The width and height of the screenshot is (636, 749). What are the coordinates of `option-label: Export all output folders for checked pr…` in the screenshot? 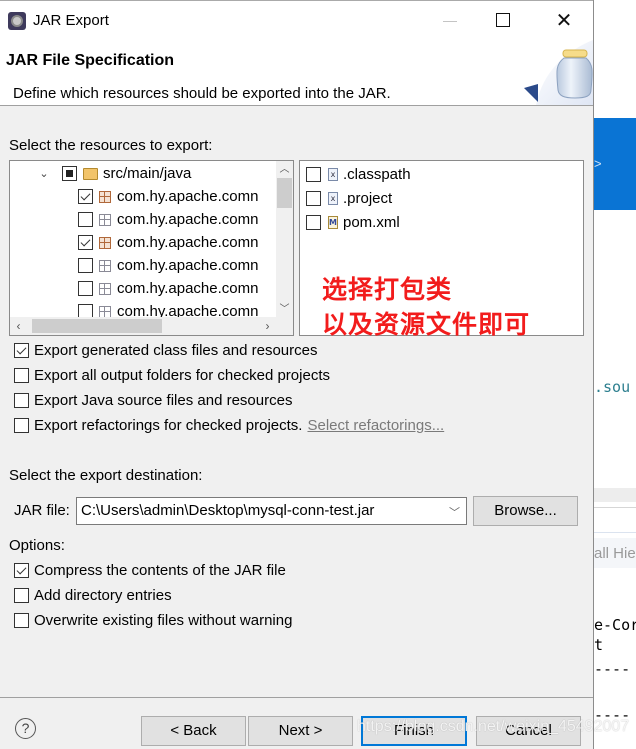 It's located at (182, 375).